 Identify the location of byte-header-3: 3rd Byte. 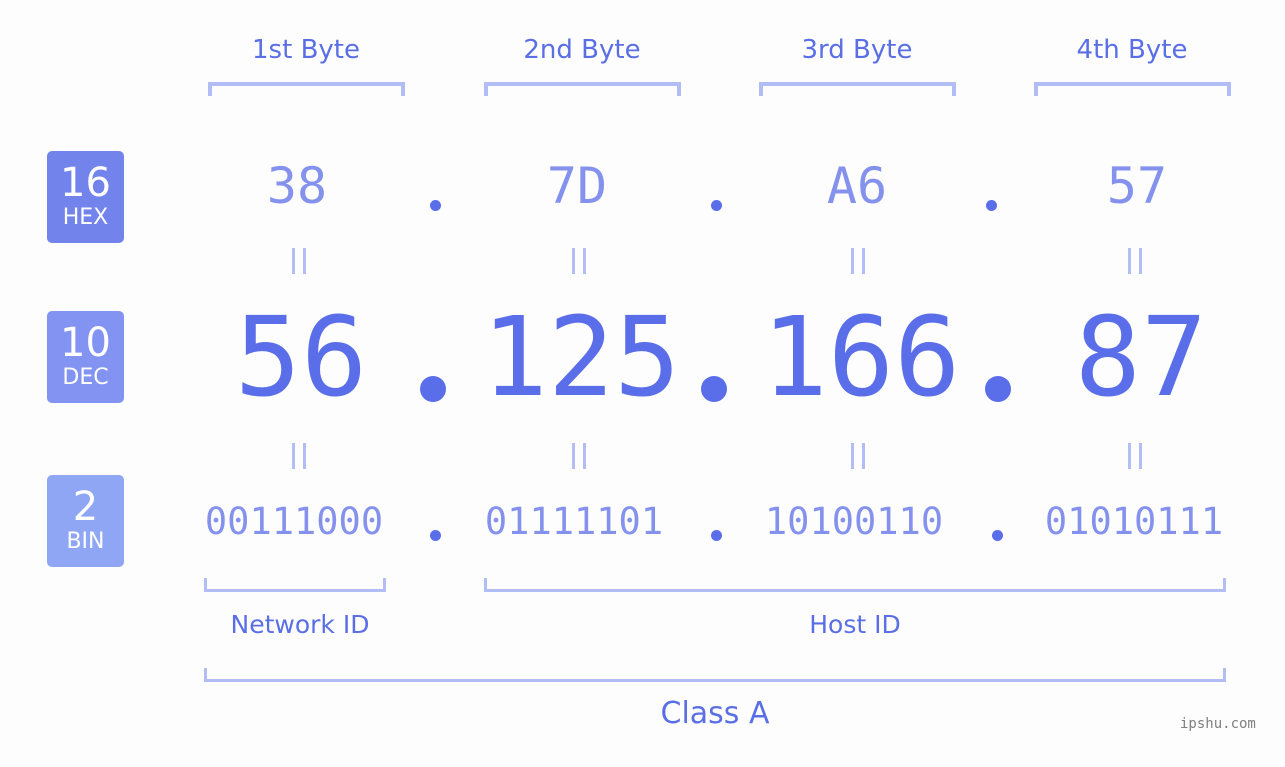
(857, 50).